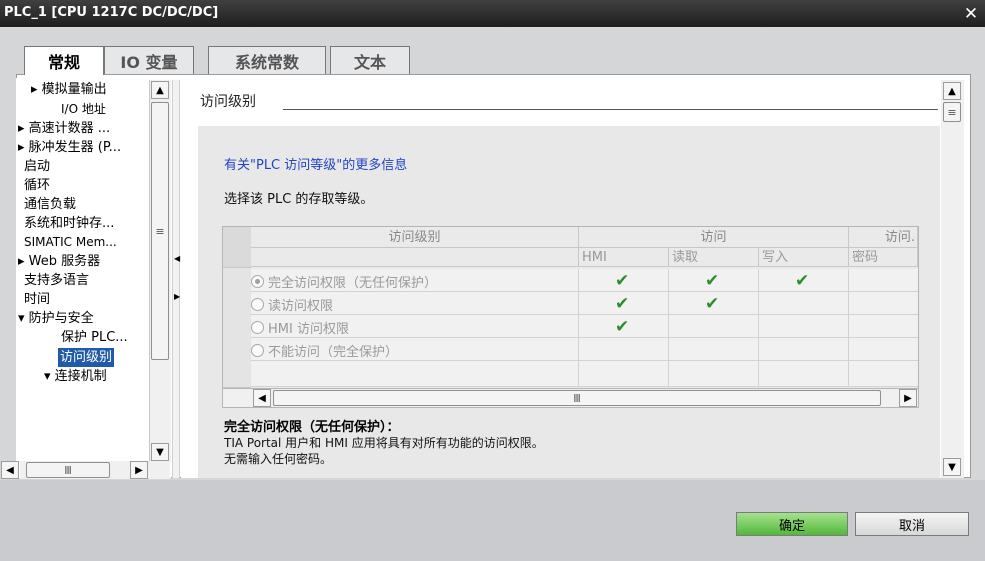 Image resolution: width=985 pixels, height=561 pixels. Describe the element at coordinates (237, 328) in the screenshot. I see `row-headers` at that location.